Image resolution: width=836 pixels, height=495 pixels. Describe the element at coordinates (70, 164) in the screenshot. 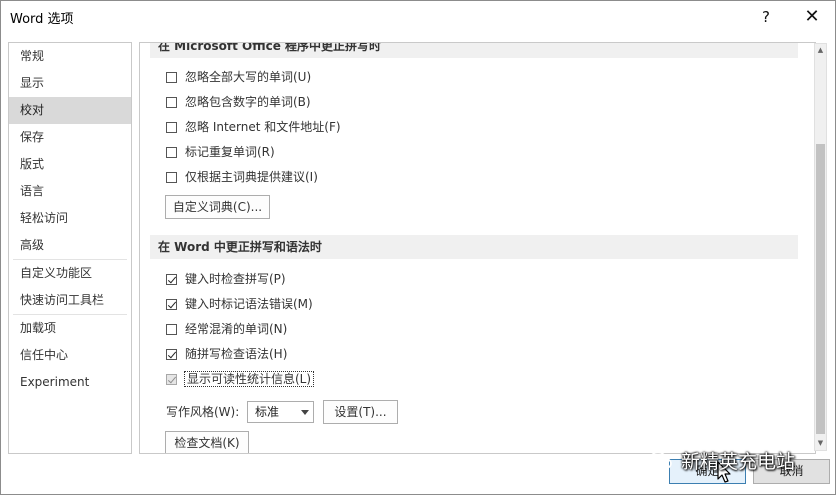

I see `nav-item-layout: 版式` at that location.